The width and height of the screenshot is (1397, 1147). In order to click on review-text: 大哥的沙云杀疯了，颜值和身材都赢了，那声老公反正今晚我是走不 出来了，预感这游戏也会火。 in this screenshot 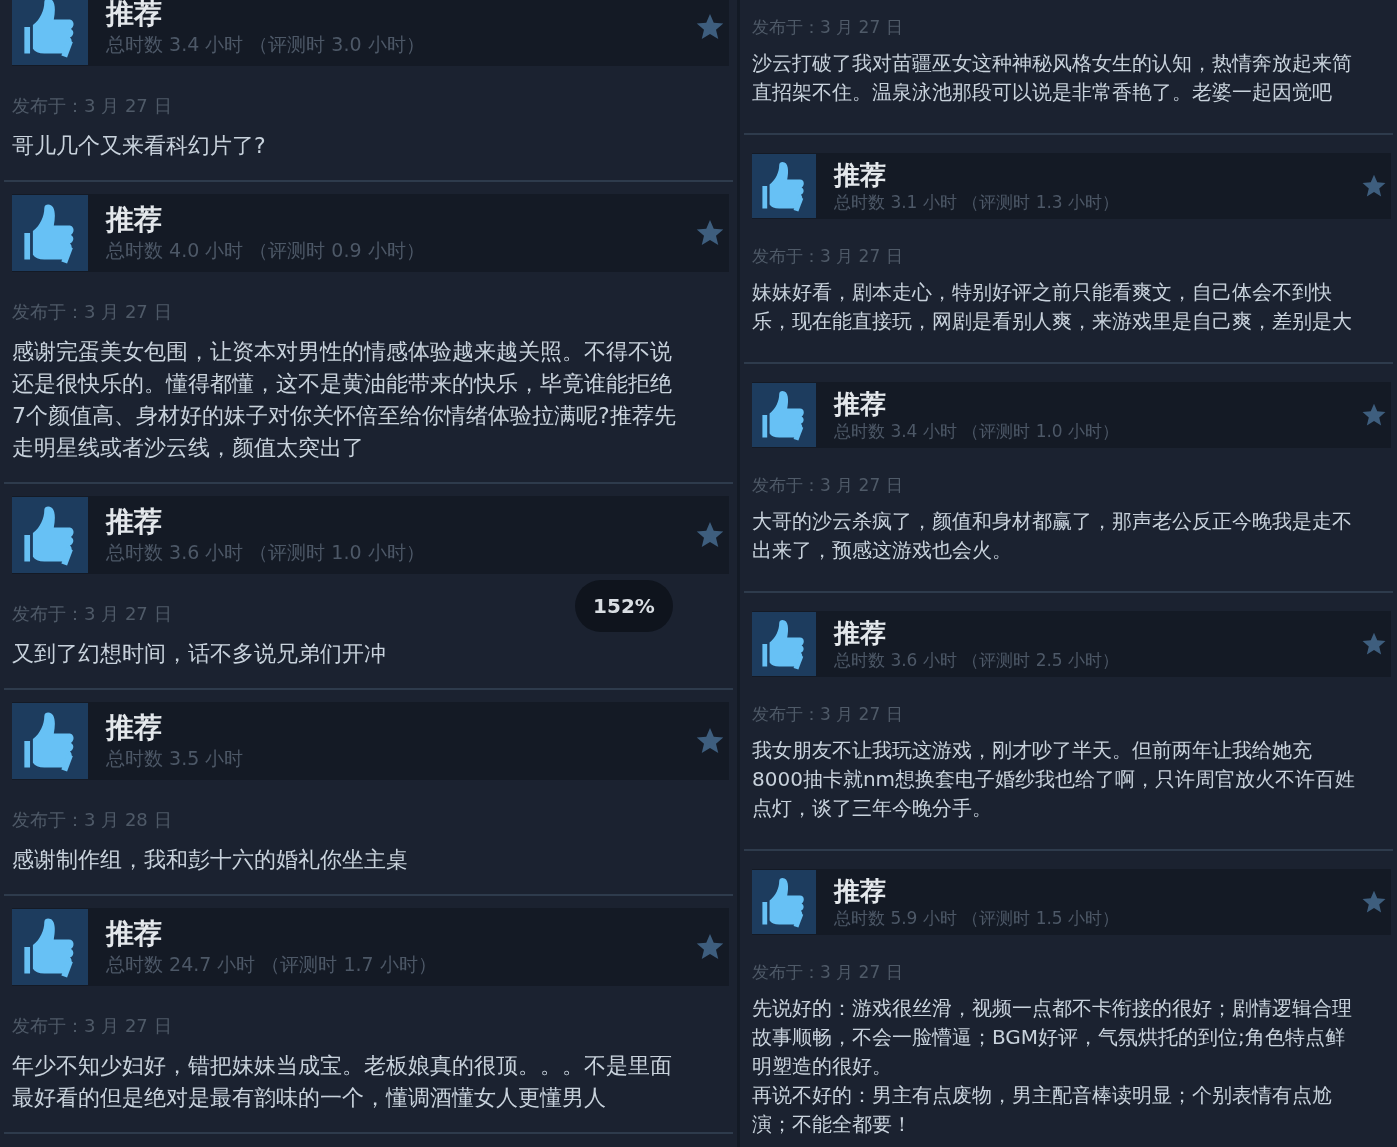, I will do `click(1052, 536)`.